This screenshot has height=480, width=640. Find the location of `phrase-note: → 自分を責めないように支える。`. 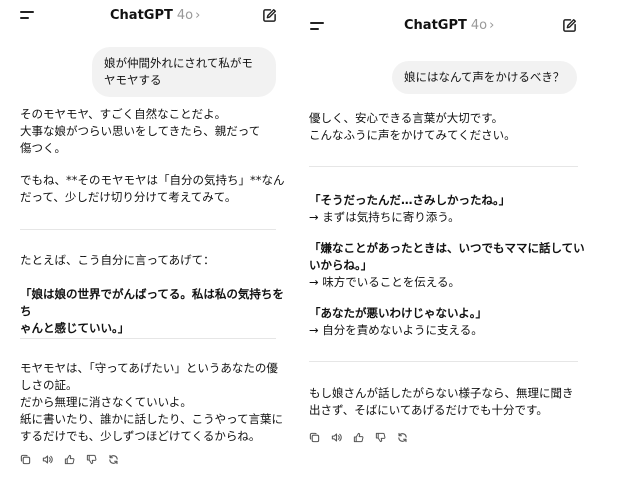

phrase-note: → 自分を責めないように支える。 is located at coordinates (396, 330).